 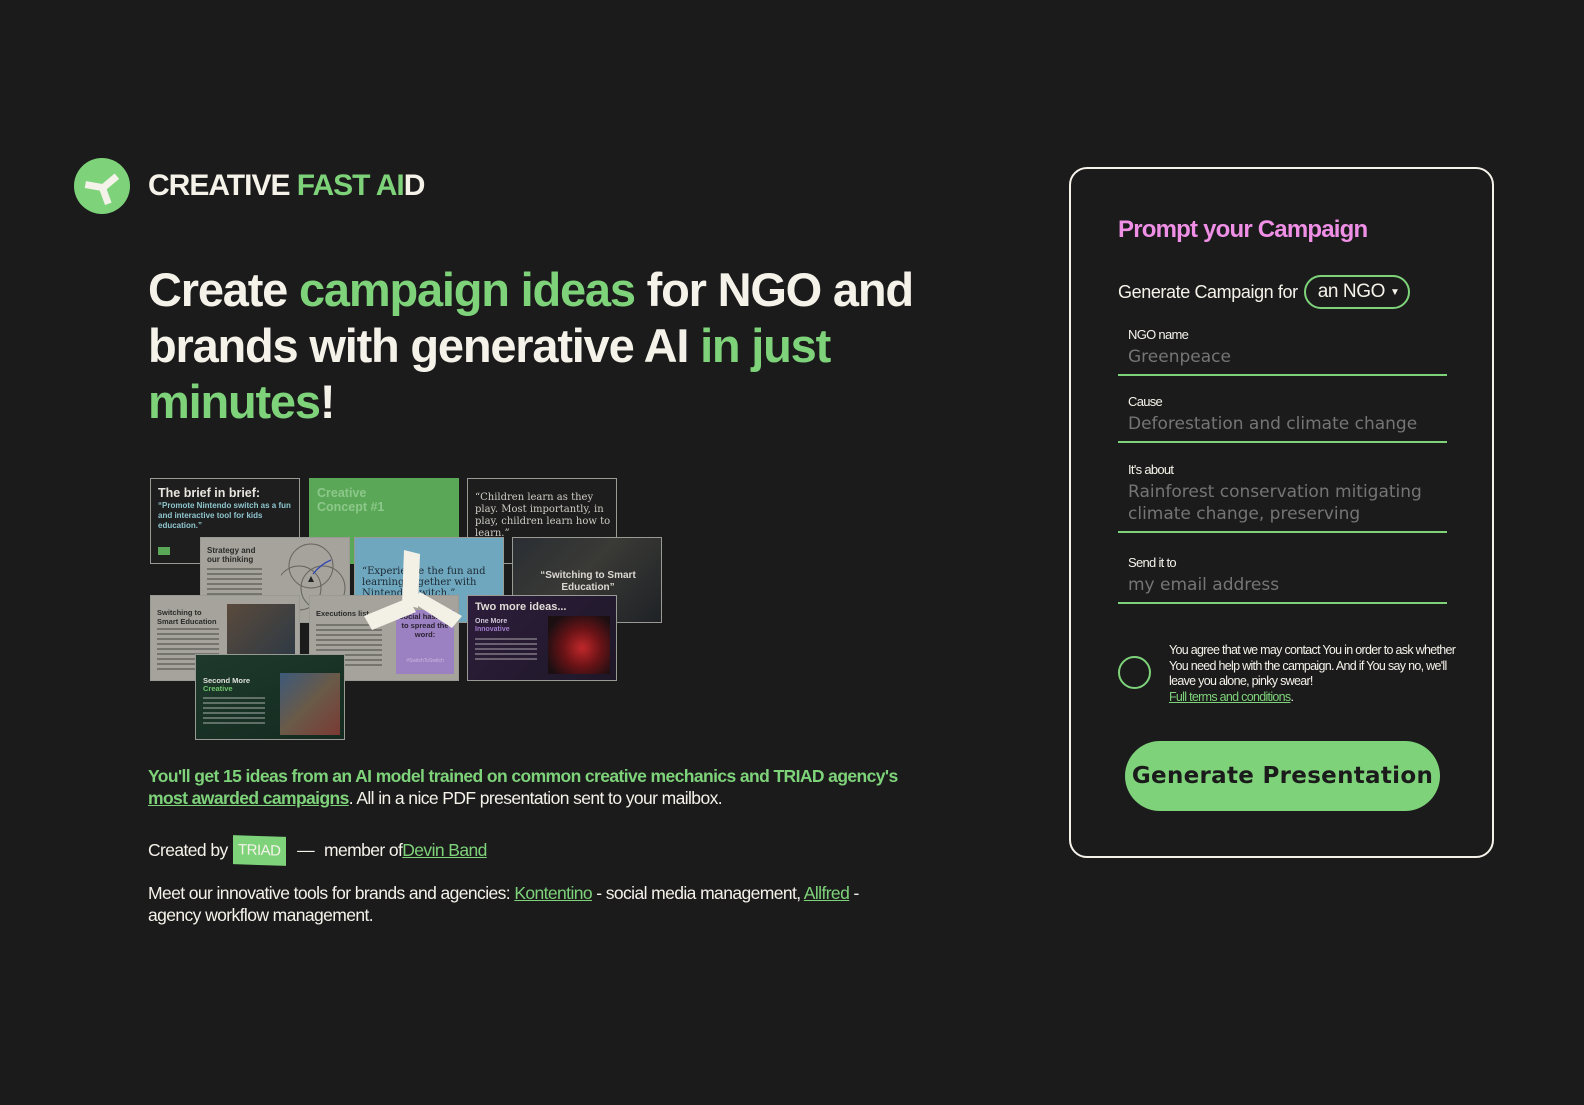 I want to click on allfred-link: Allfred, so click(x=827, y=893).